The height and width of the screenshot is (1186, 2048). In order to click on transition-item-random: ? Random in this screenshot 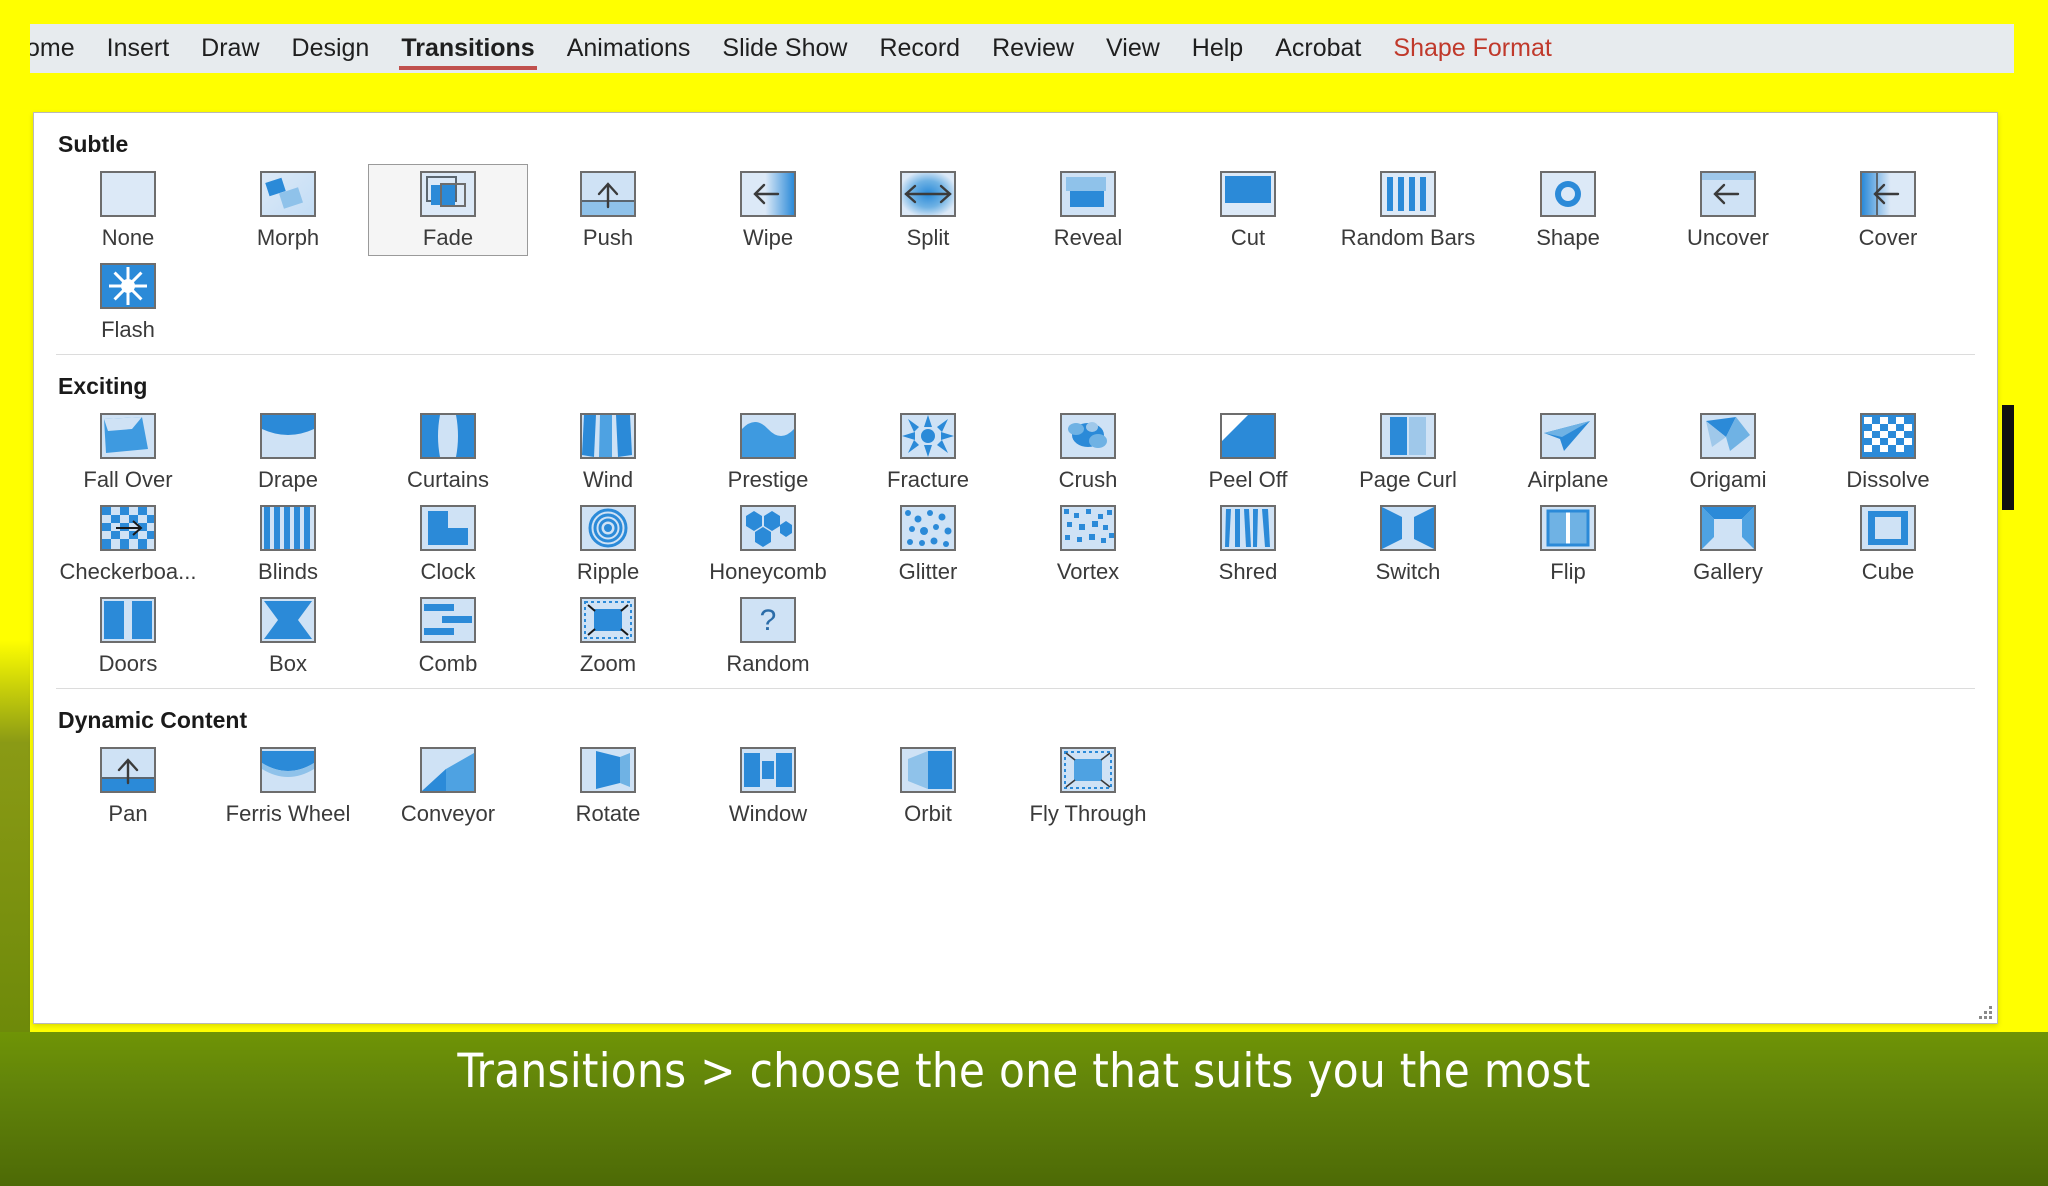, I will do `click(768, 636)`.